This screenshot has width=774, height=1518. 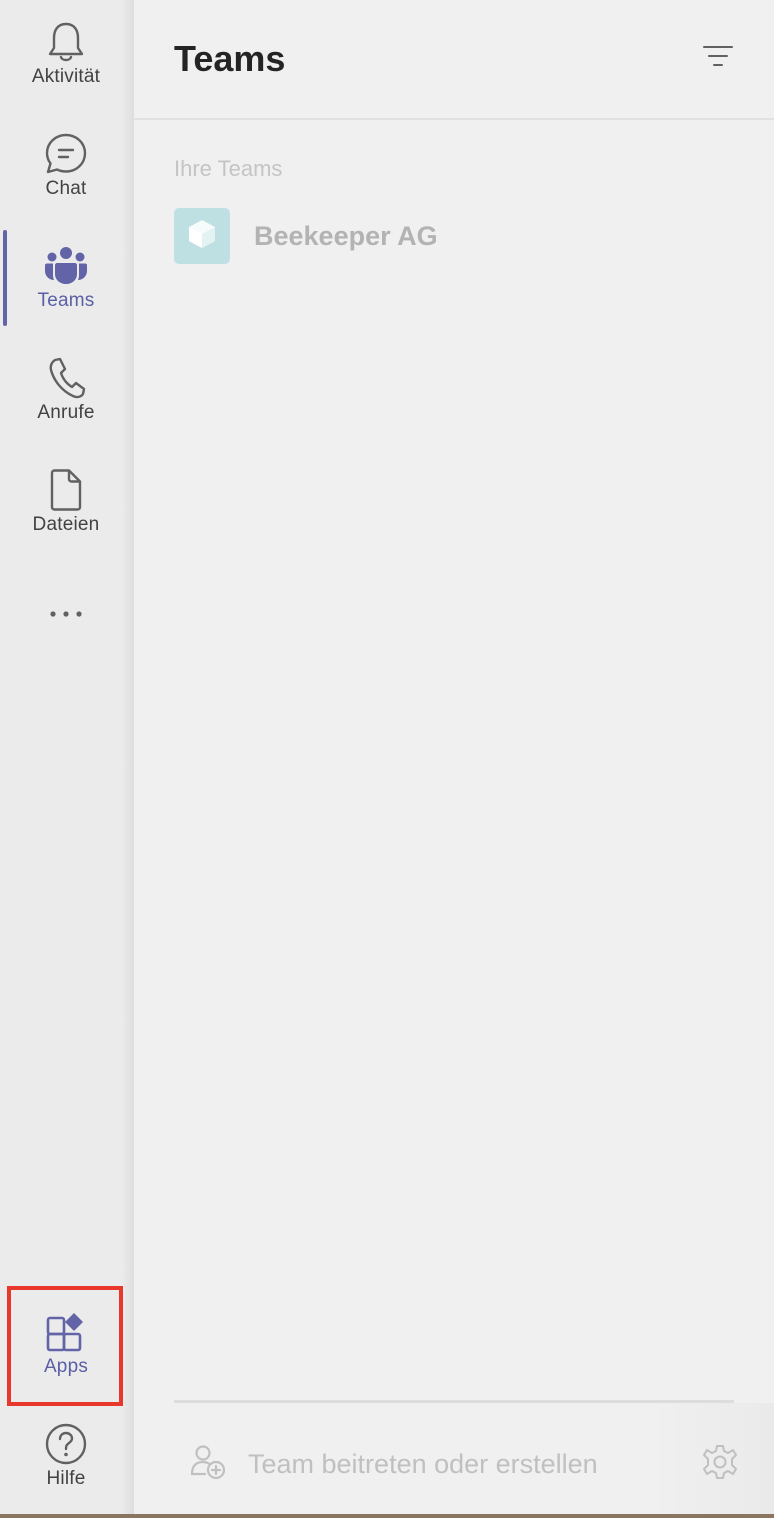 I want to click on page-title: Teams, so click(x=230, y=58).